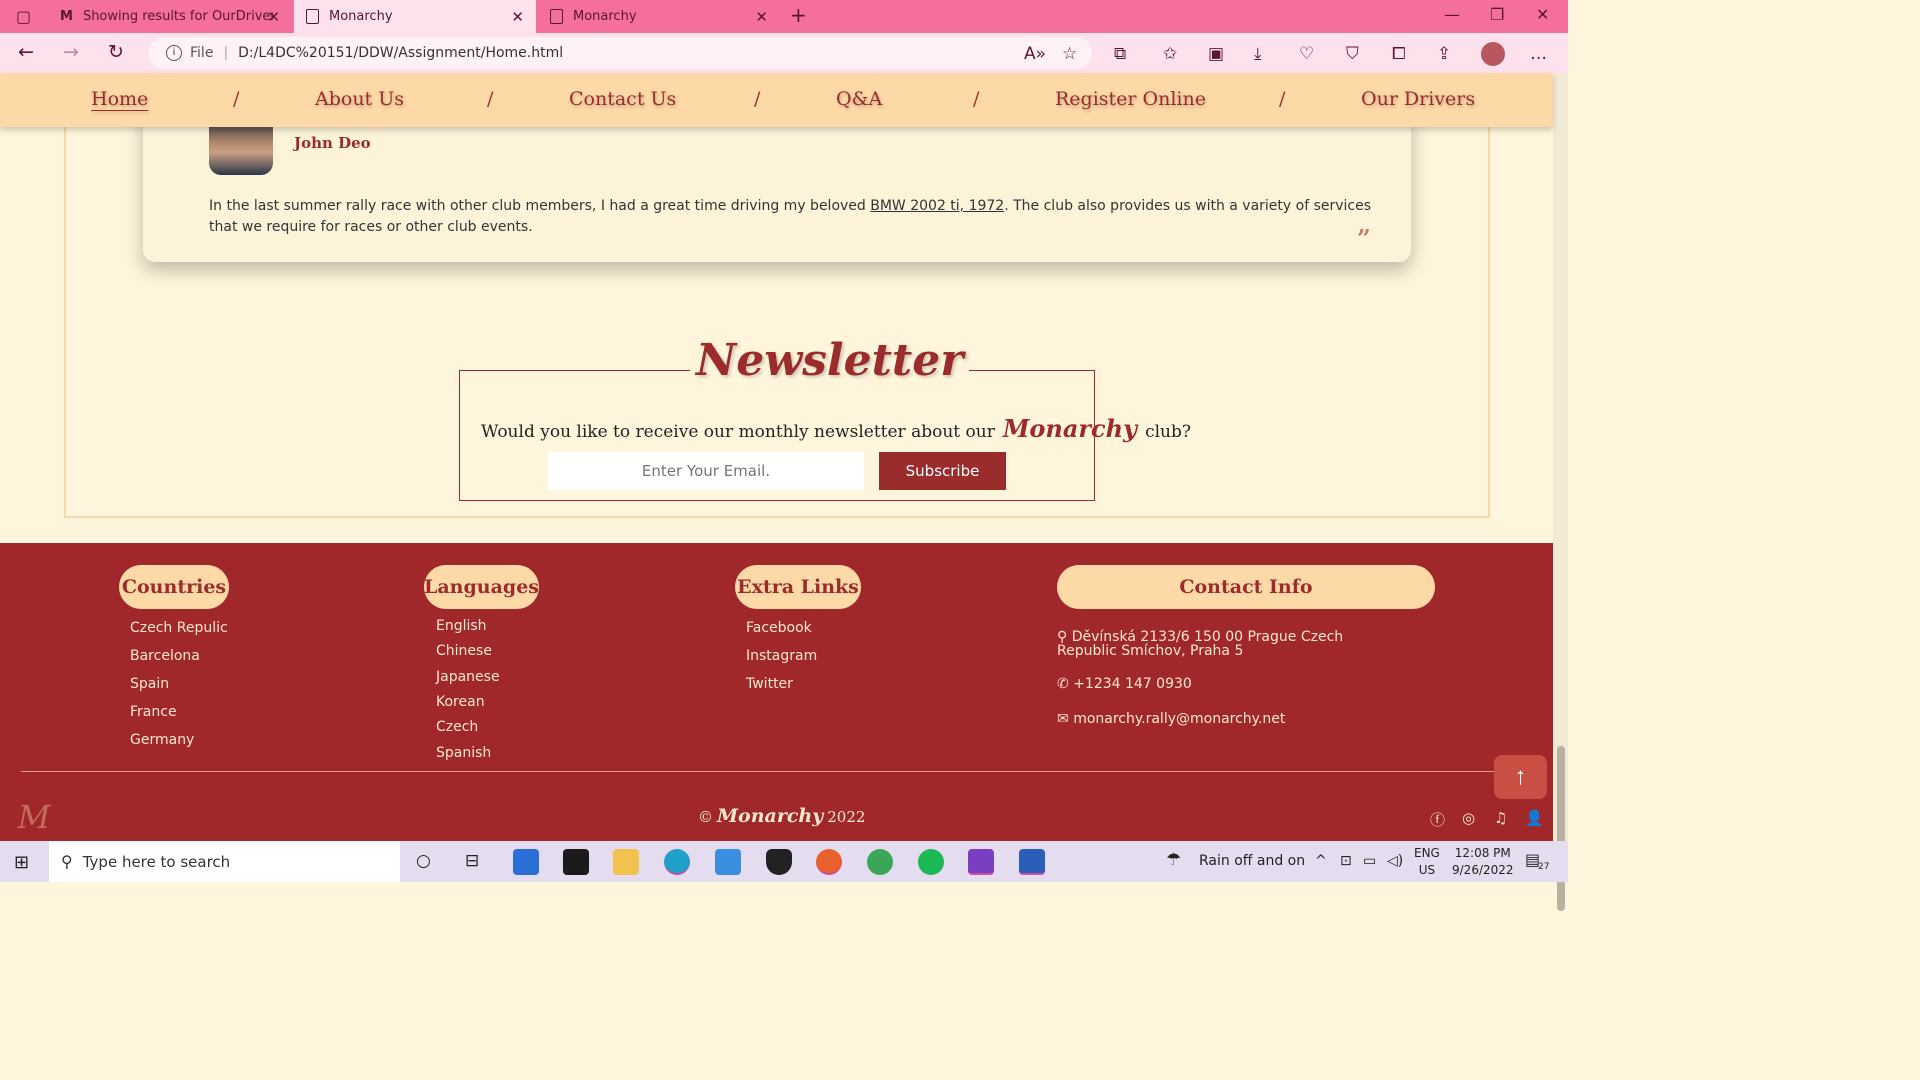  I want to click on tab-title: Showing results for OurDrivers.h, so click(177, 16).